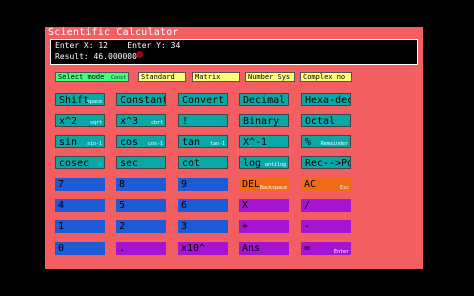  What do you see at coordinates (264, 184) in the screenshot?
I see `key-del-button: DEL Backspace` at bounding box center [264, 184].